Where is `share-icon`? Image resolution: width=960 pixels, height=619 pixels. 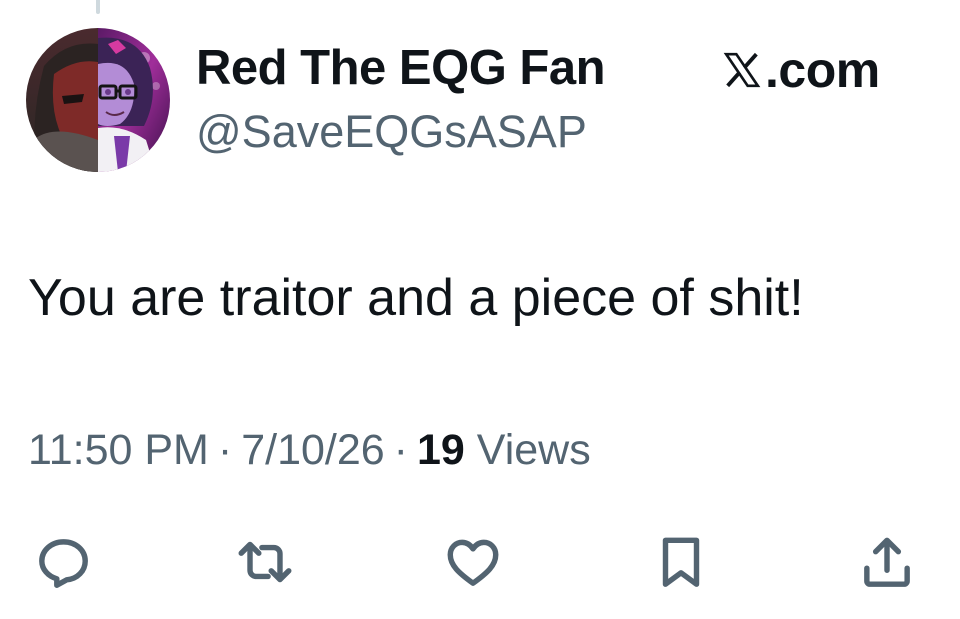
share-icon is located at coordinates (887, 562).